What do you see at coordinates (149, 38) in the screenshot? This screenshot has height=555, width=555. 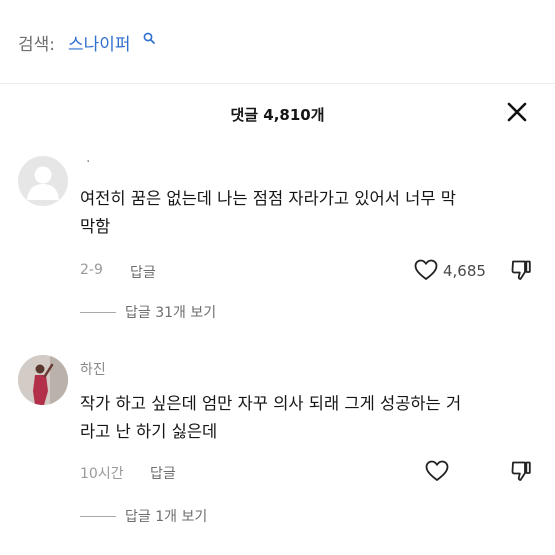 I see `search-icon` at bounding box center [149, 38].